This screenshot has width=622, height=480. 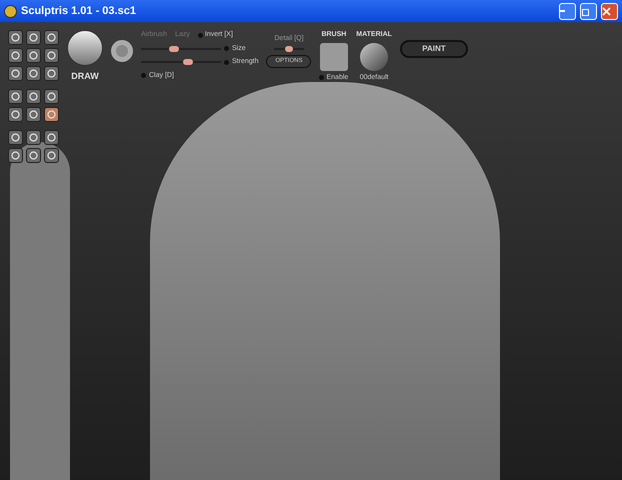 I want to click on restore-button, so click(x=588, y=11).